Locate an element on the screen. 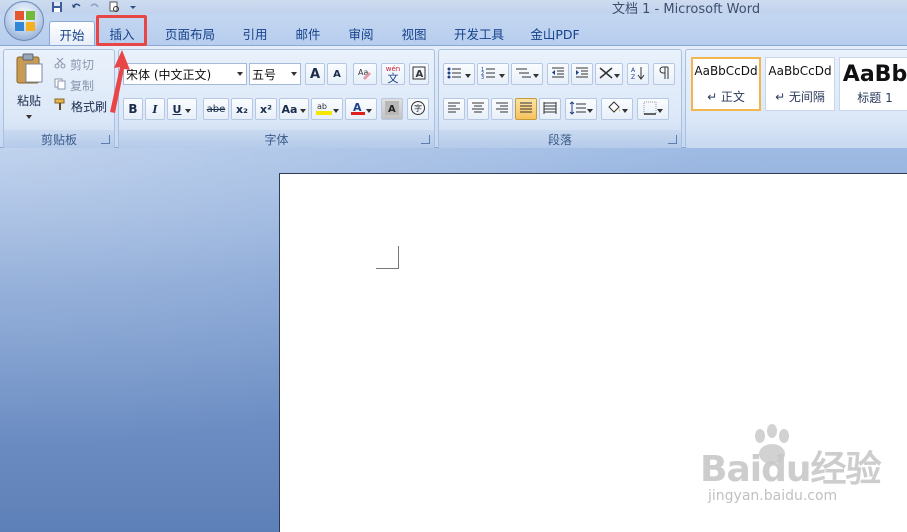 This screenshot has width=907, height=532. print-preview-icon is located at coordinates (113, 7).